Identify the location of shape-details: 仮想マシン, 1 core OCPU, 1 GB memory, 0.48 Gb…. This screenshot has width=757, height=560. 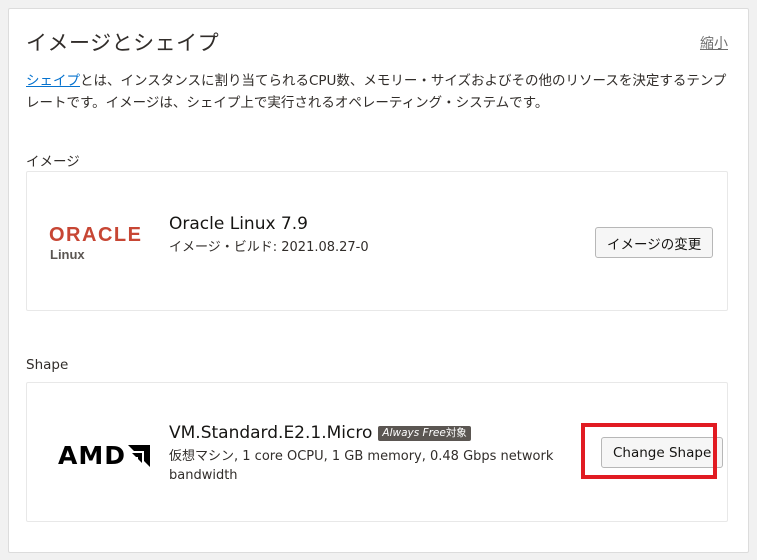
(361, 466).